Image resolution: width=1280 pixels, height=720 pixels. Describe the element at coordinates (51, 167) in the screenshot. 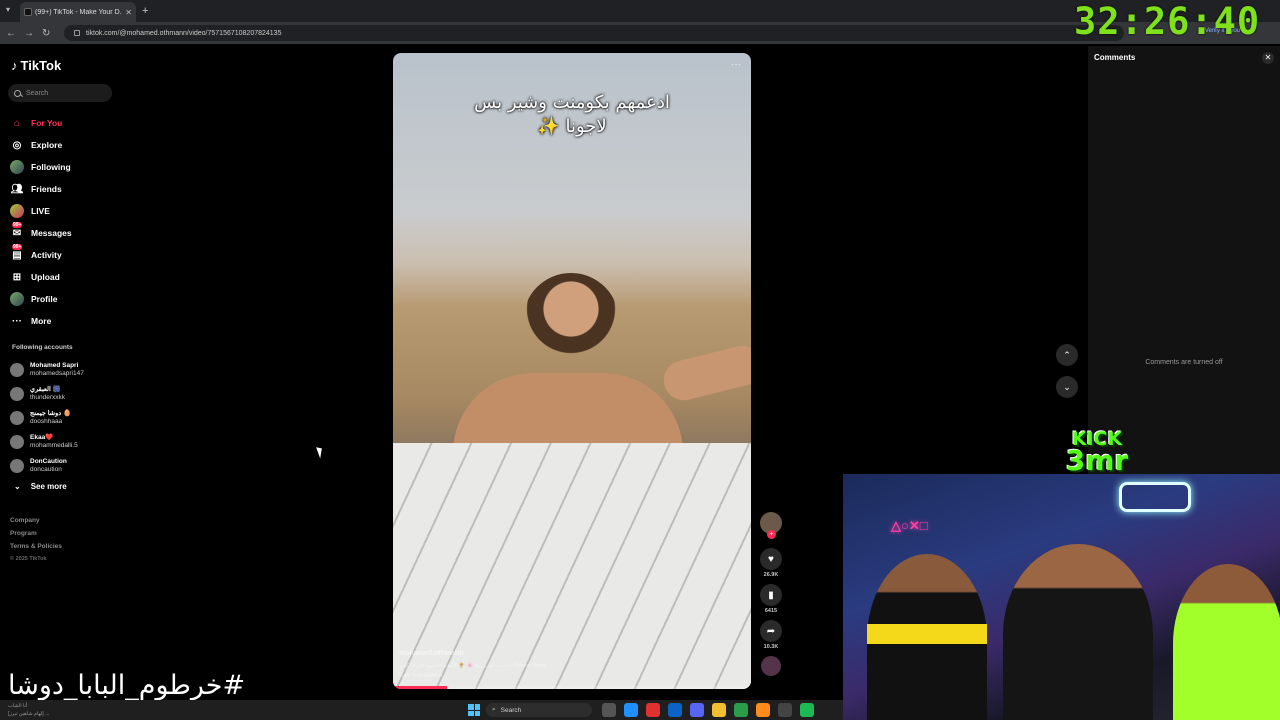

I see `nav-label: Following` at that location.